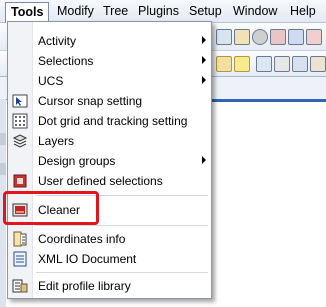 This screenshot has height=307, width=326. Describe the element at coordinates (205, 11) in the screenshot. I see `menu-setup: Setup` at that location.